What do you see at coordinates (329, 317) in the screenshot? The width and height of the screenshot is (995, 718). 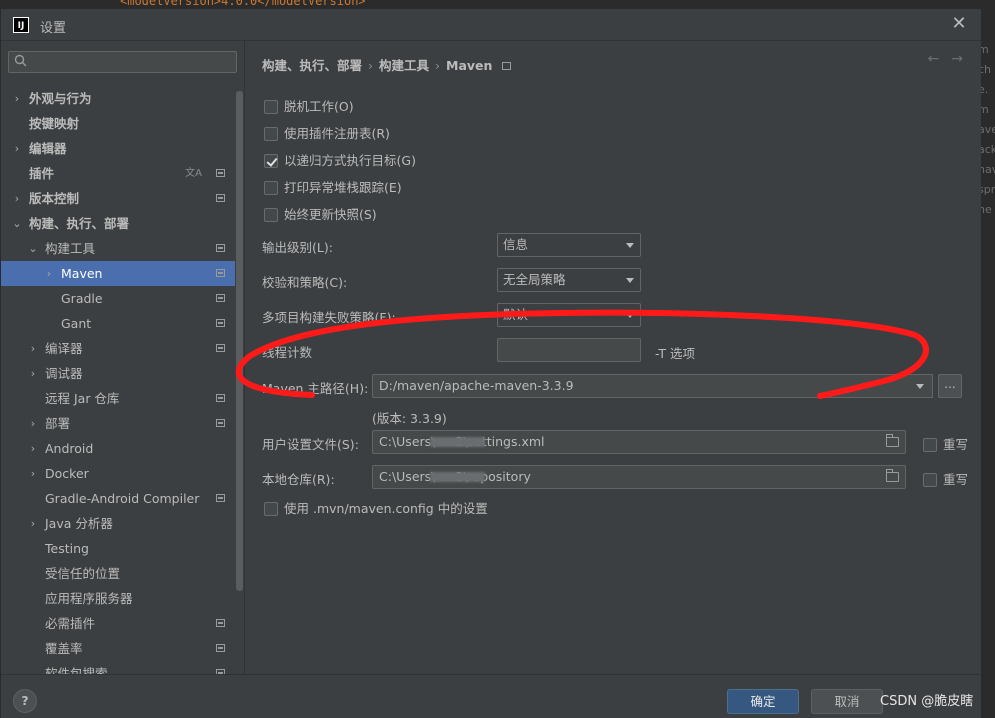 I see `multiproject-policy-label: 多项目构建失败策略(F):` at bounding box center [329, 317].